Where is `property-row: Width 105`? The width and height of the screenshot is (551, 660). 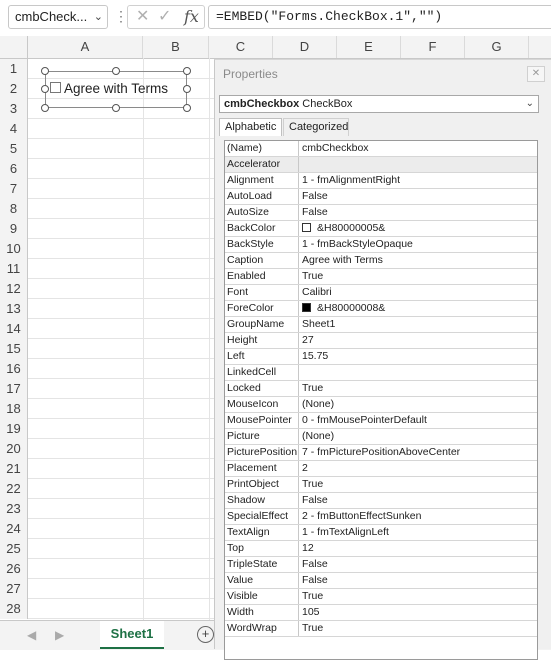 property-row: Width 105 is located at coordinates (381, 613).